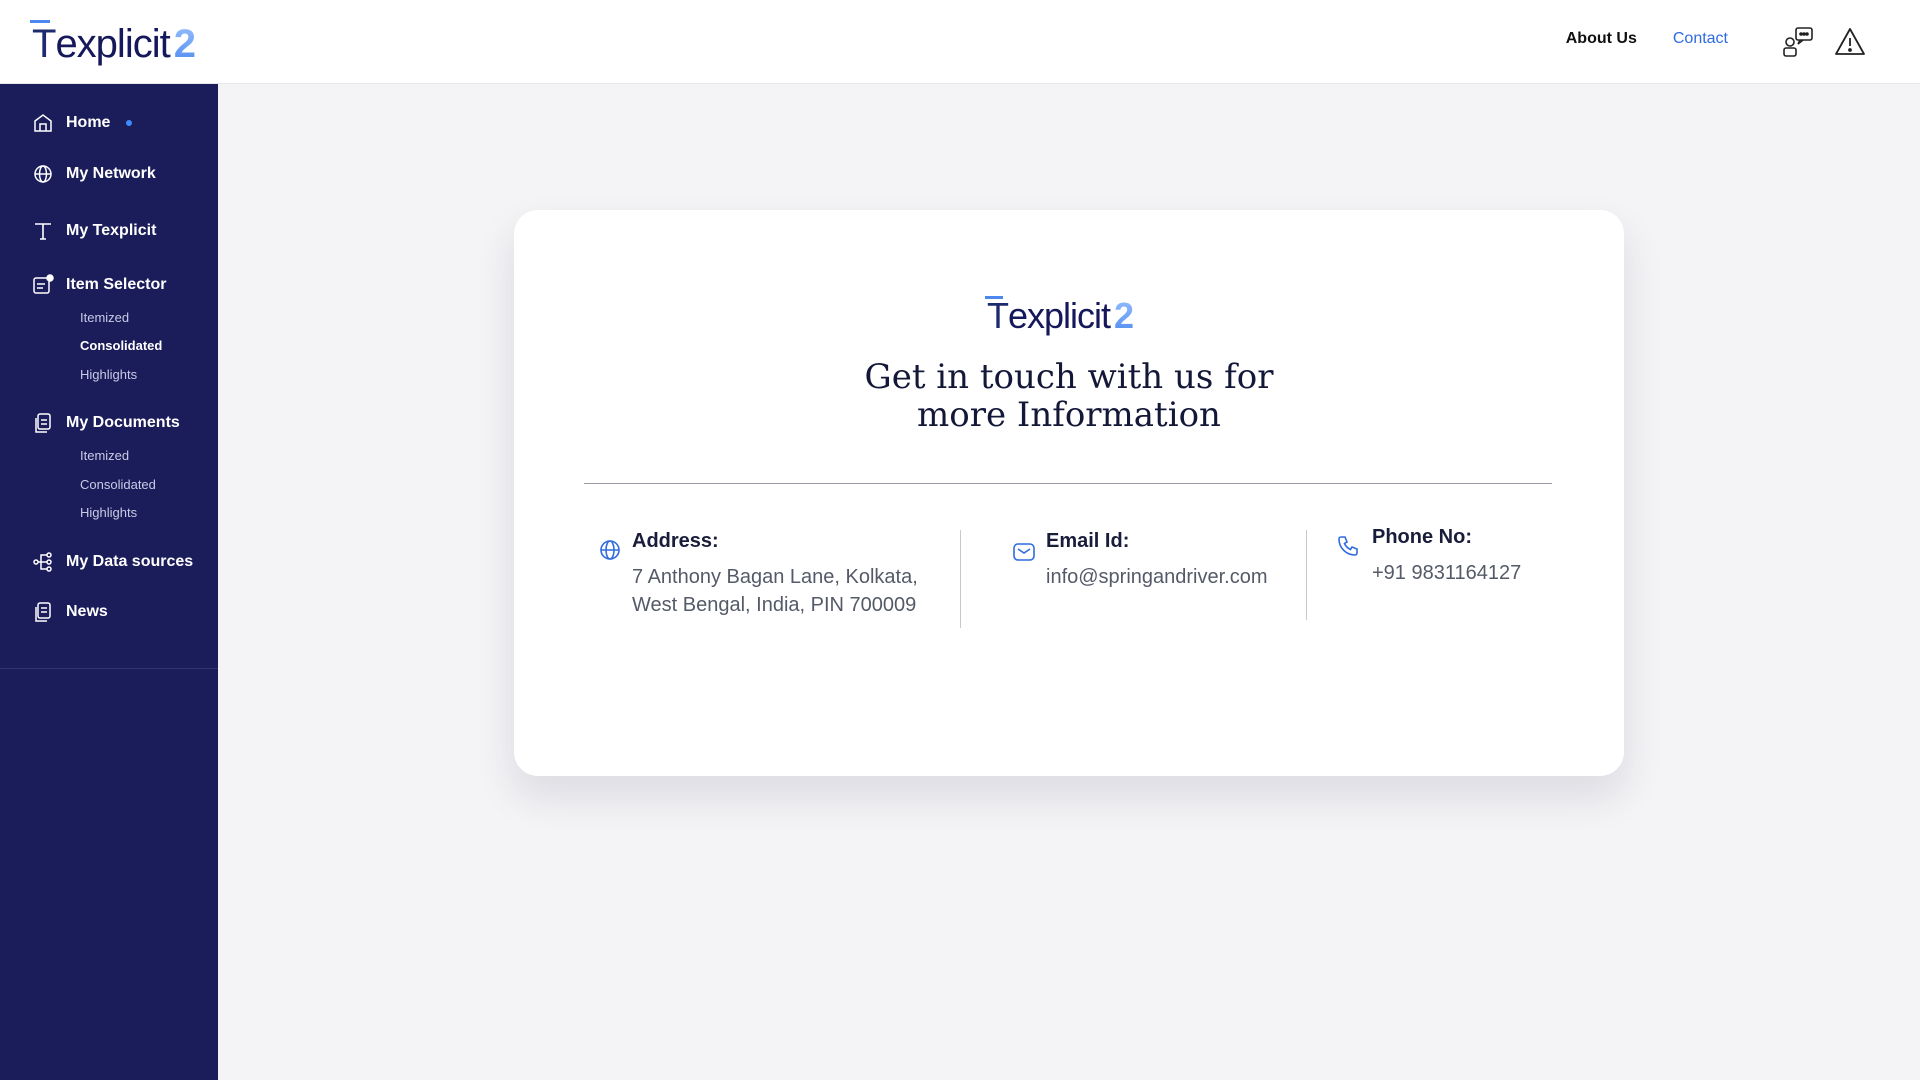 This screenshot has height=1080, width=1920. Describe the element at coordinates (87, 611) in the screenshot. I see `sidebar-item-label: News` at that location.